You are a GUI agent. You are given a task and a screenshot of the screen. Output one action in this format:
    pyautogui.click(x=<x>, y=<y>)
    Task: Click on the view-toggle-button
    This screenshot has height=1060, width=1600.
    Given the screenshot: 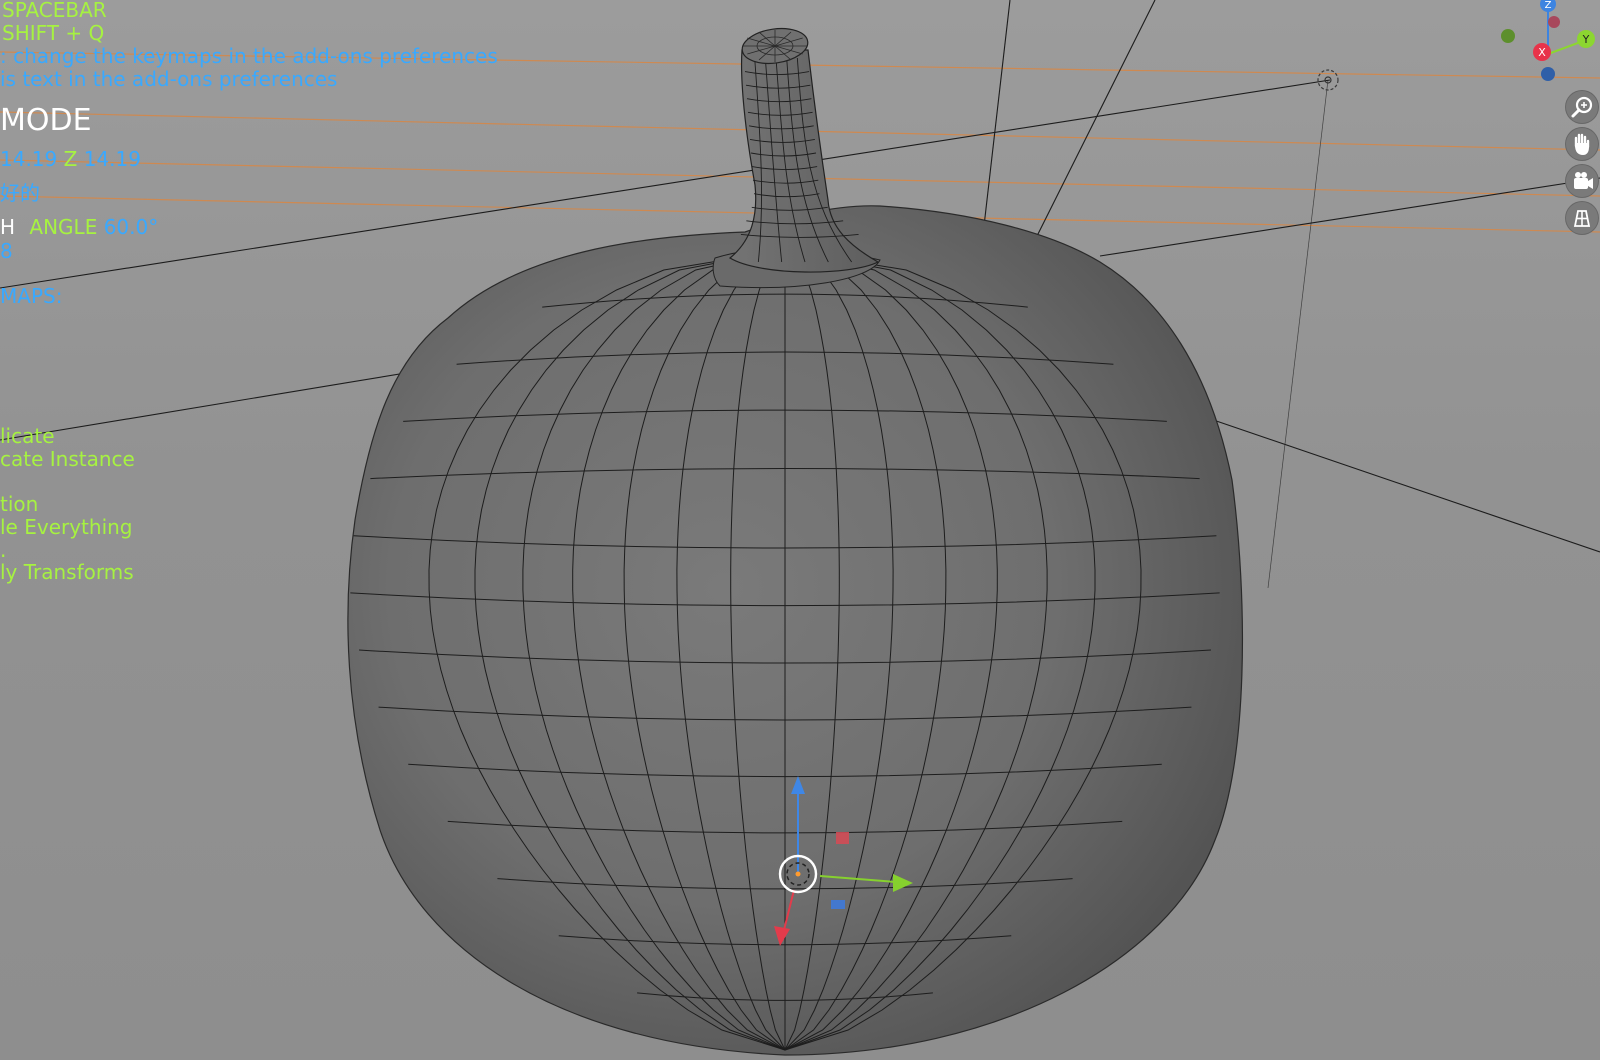 What is the action you would take?
    pyautogui.click(x=1582, y=218)
    